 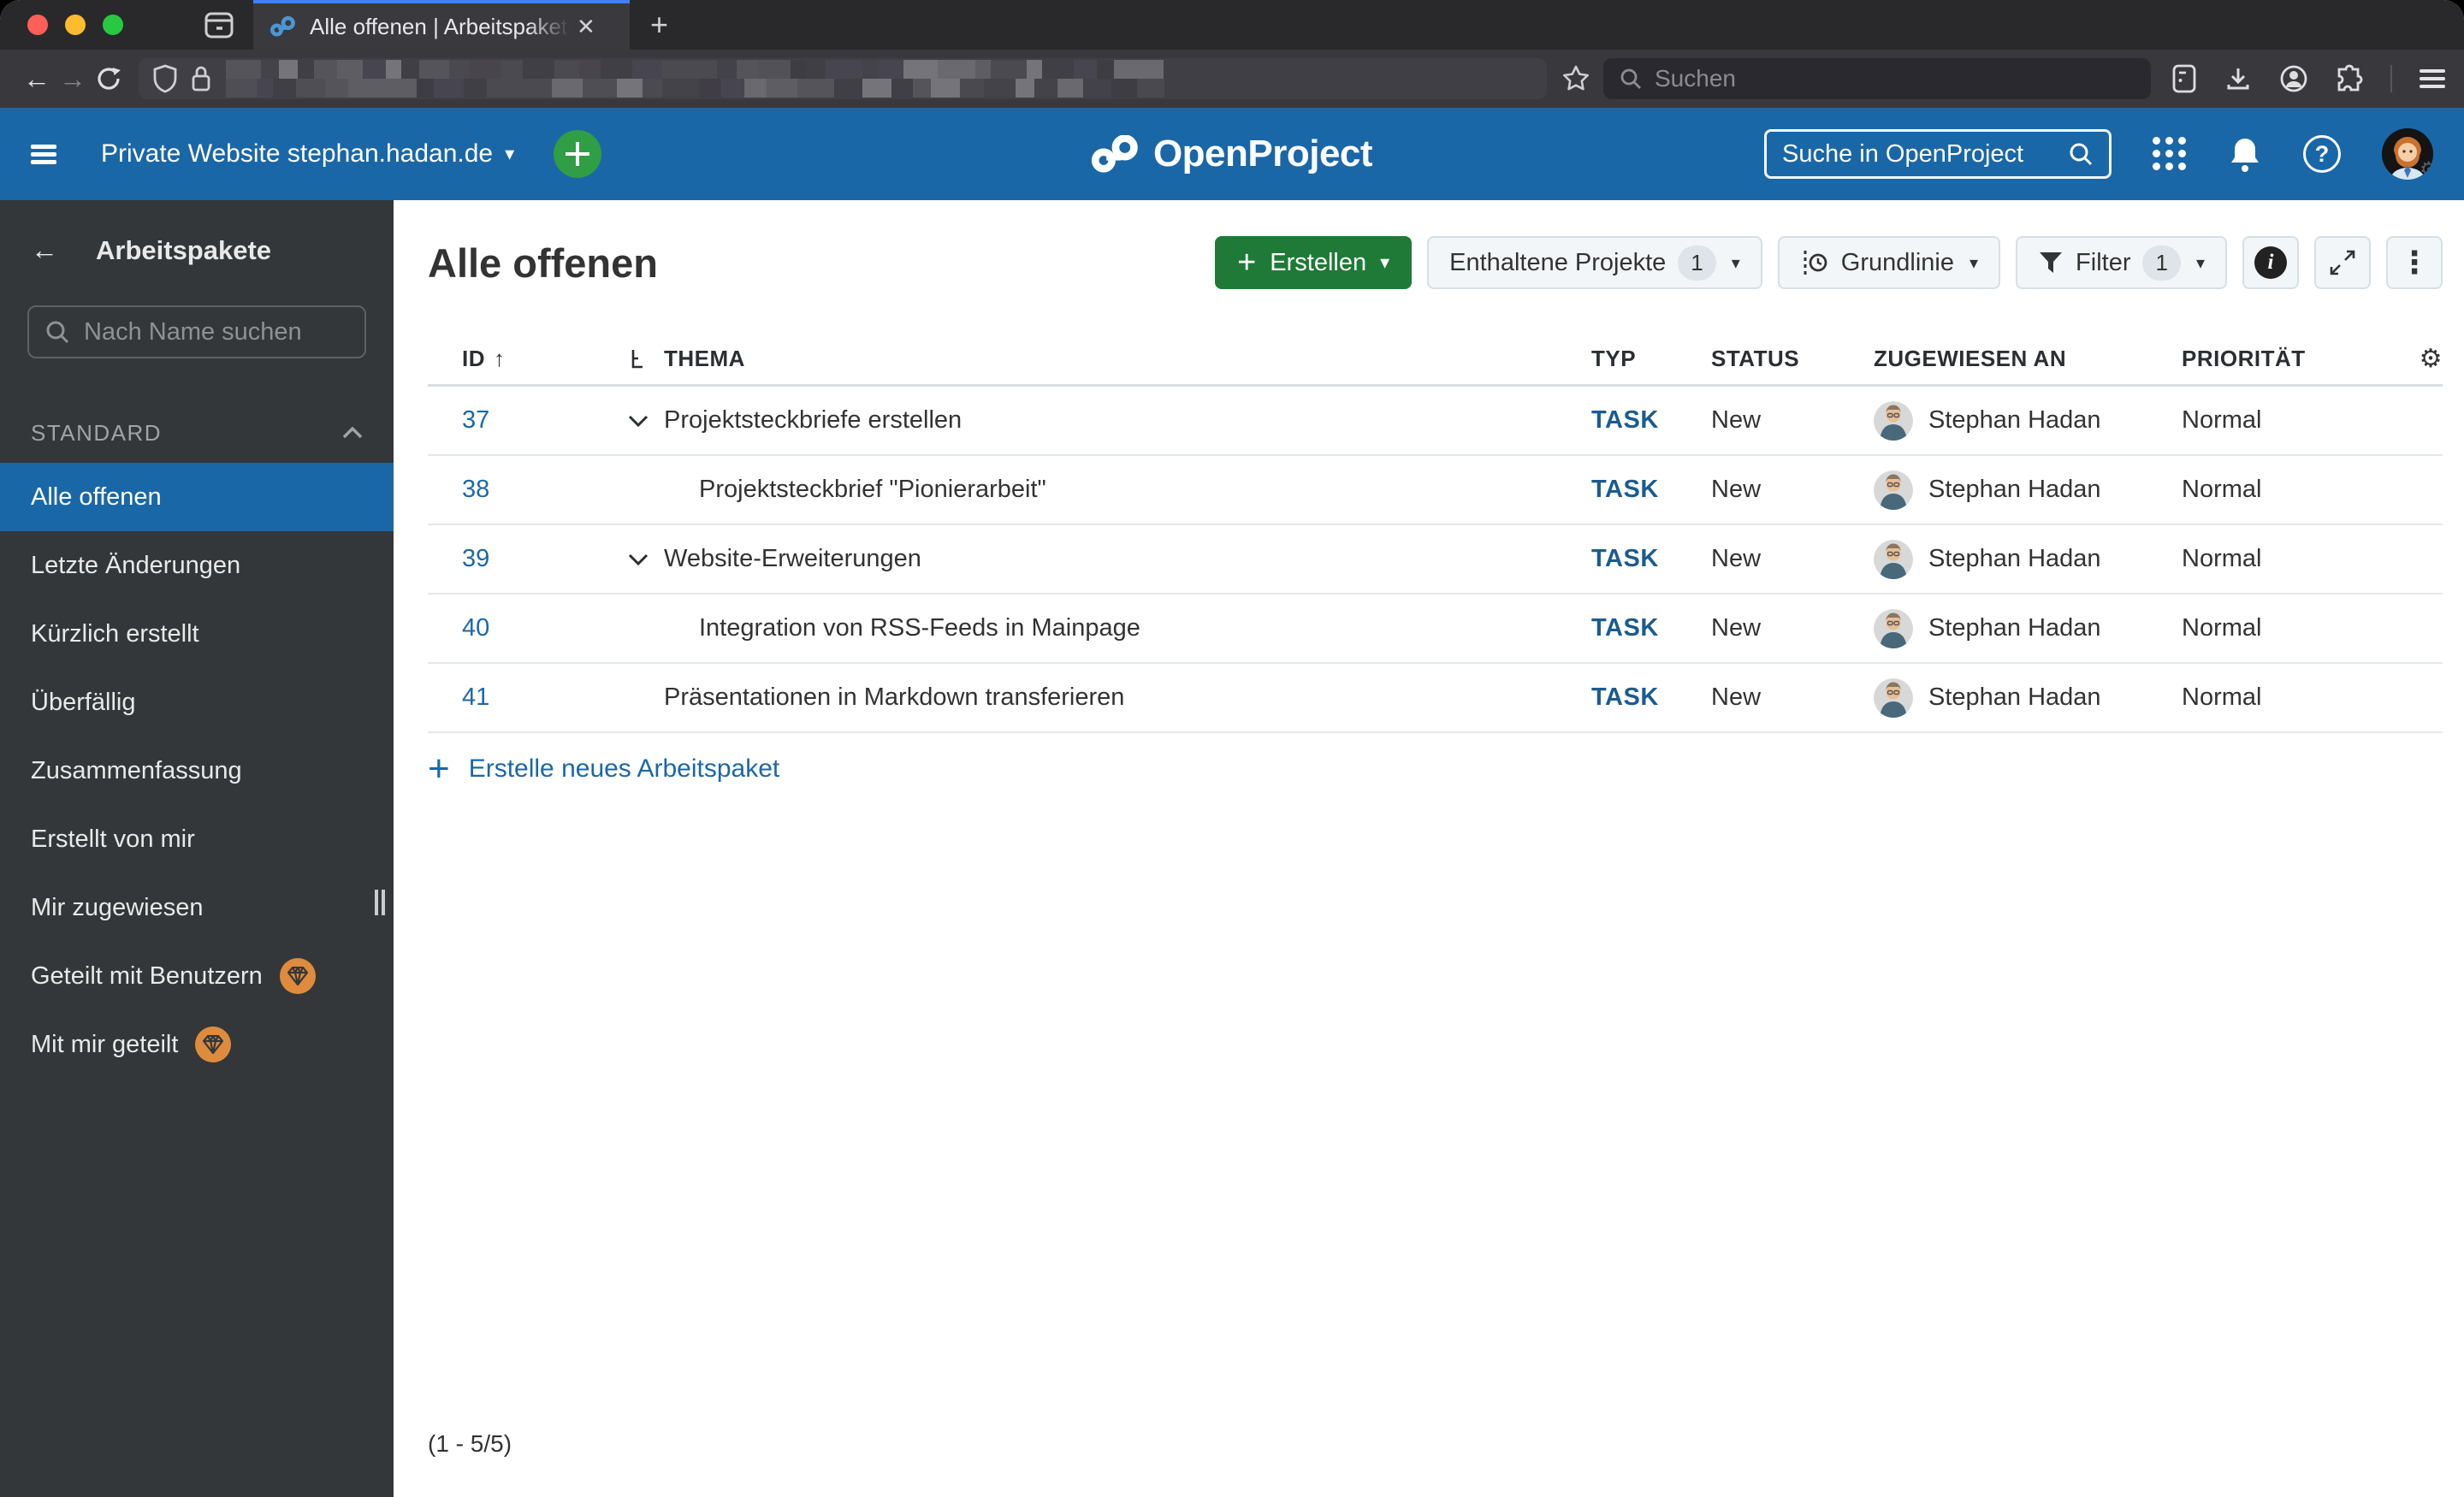 What do you see at coordinates (109, 78) in the screenshot?
I see `reload-button` at bounding box center [109, 78].